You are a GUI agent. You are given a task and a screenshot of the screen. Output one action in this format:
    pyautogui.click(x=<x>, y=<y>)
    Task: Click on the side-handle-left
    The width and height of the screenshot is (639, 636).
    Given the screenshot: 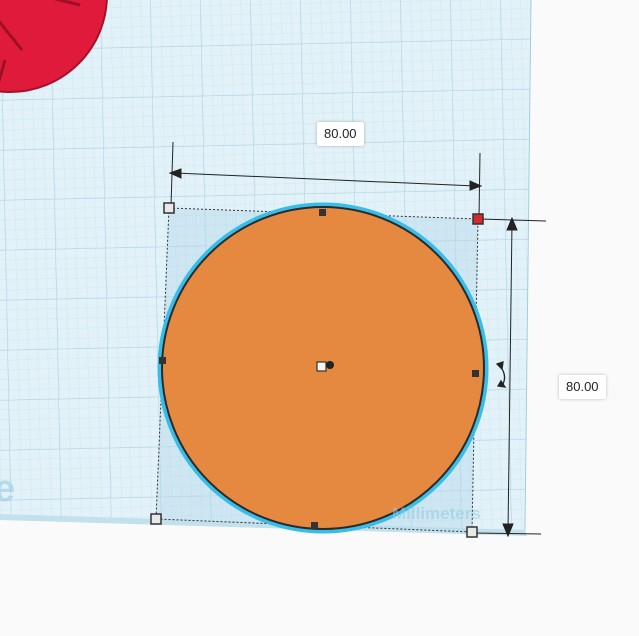 What is the action you would take?
    pyautogui.click(x=162, y=360)
    